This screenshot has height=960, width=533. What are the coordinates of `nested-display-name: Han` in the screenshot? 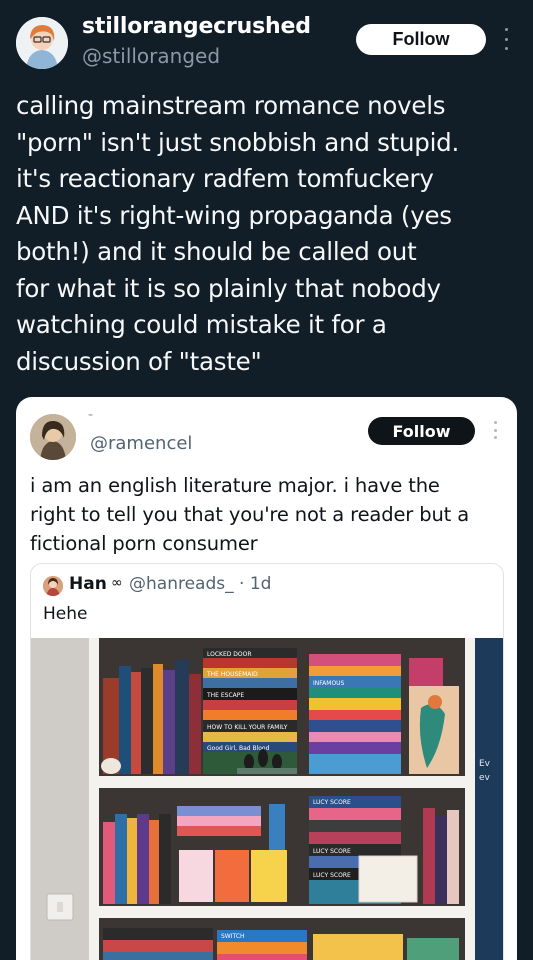 It's located at (88, 584).